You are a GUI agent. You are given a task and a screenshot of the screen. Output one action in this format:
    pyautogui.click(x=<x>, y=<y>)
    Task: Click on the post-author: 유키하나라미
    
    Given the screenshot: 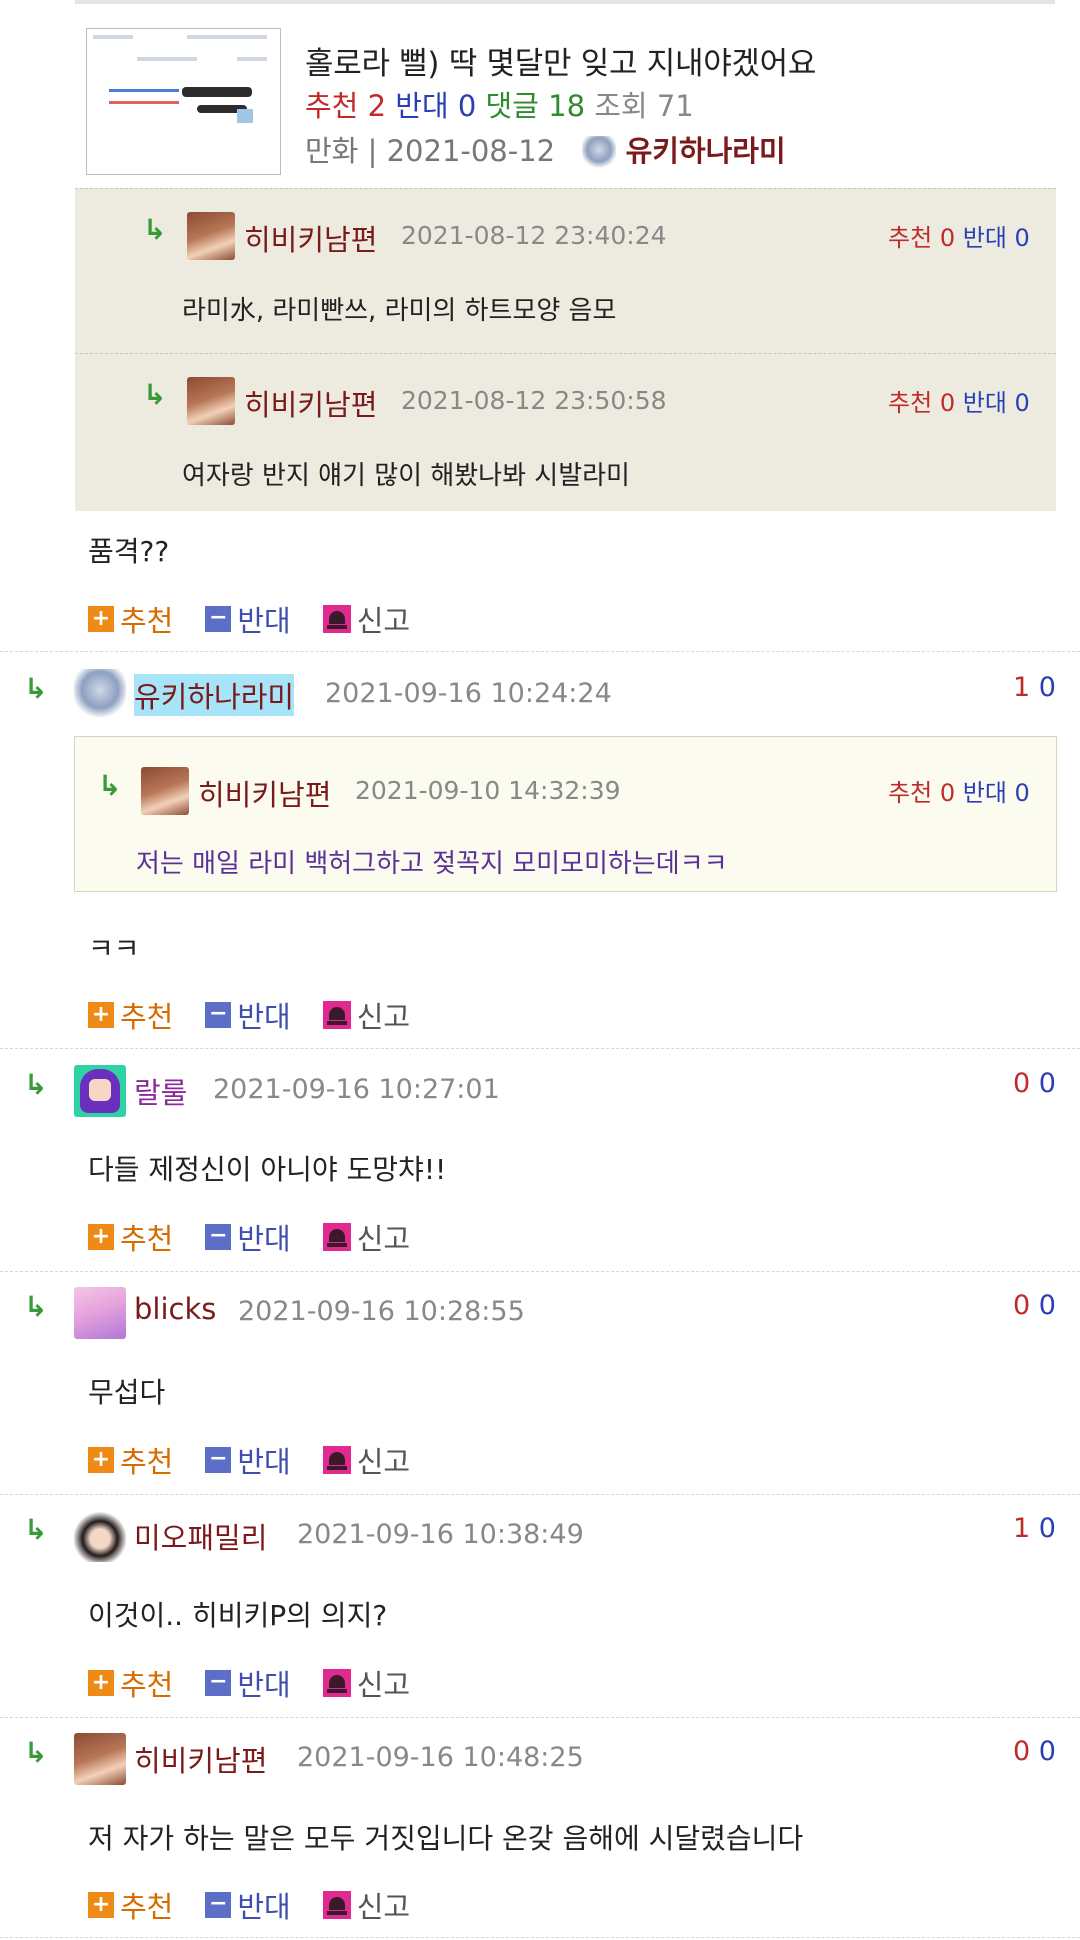 What is the action you would take?
    pyautogui.click(x=706, y=151)
    